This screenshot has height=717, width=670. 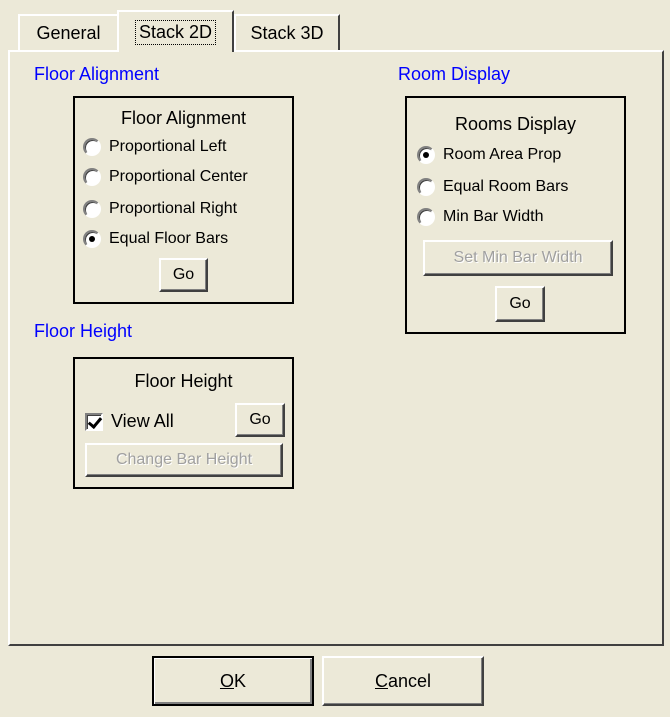 I want to click on rooms-display-group-title: Rooms Display, so click(x=515, y=124).